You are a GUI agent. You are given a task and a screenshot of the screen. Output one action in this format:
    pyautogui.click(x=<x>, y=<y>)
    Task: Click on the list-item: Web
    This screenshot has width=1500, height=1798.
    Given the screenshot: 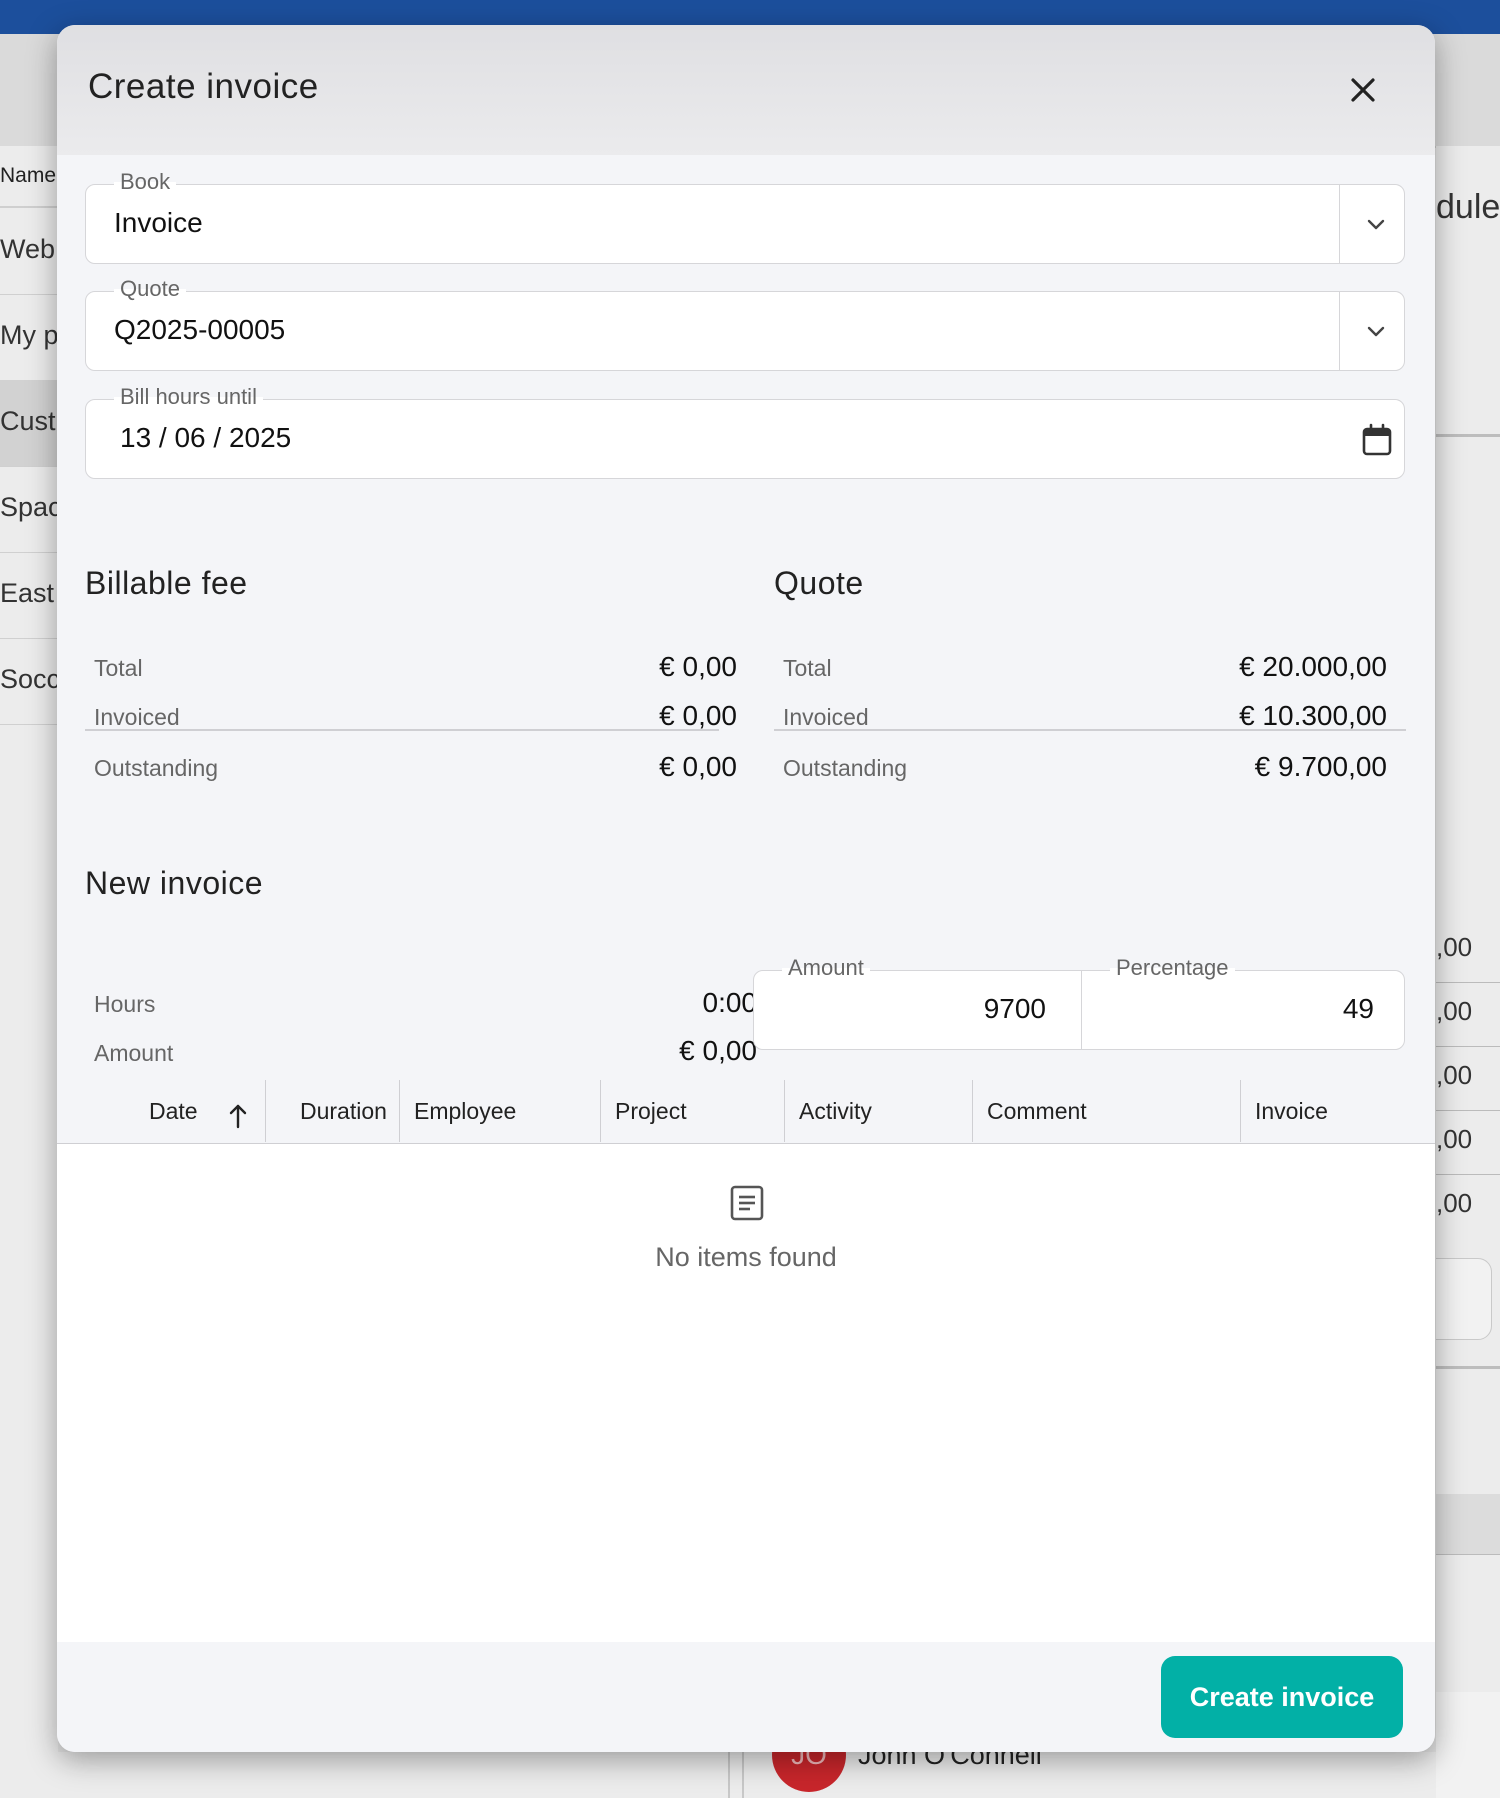 What is the action you would take?
    pyautogui.click(x=29, y=251)
    